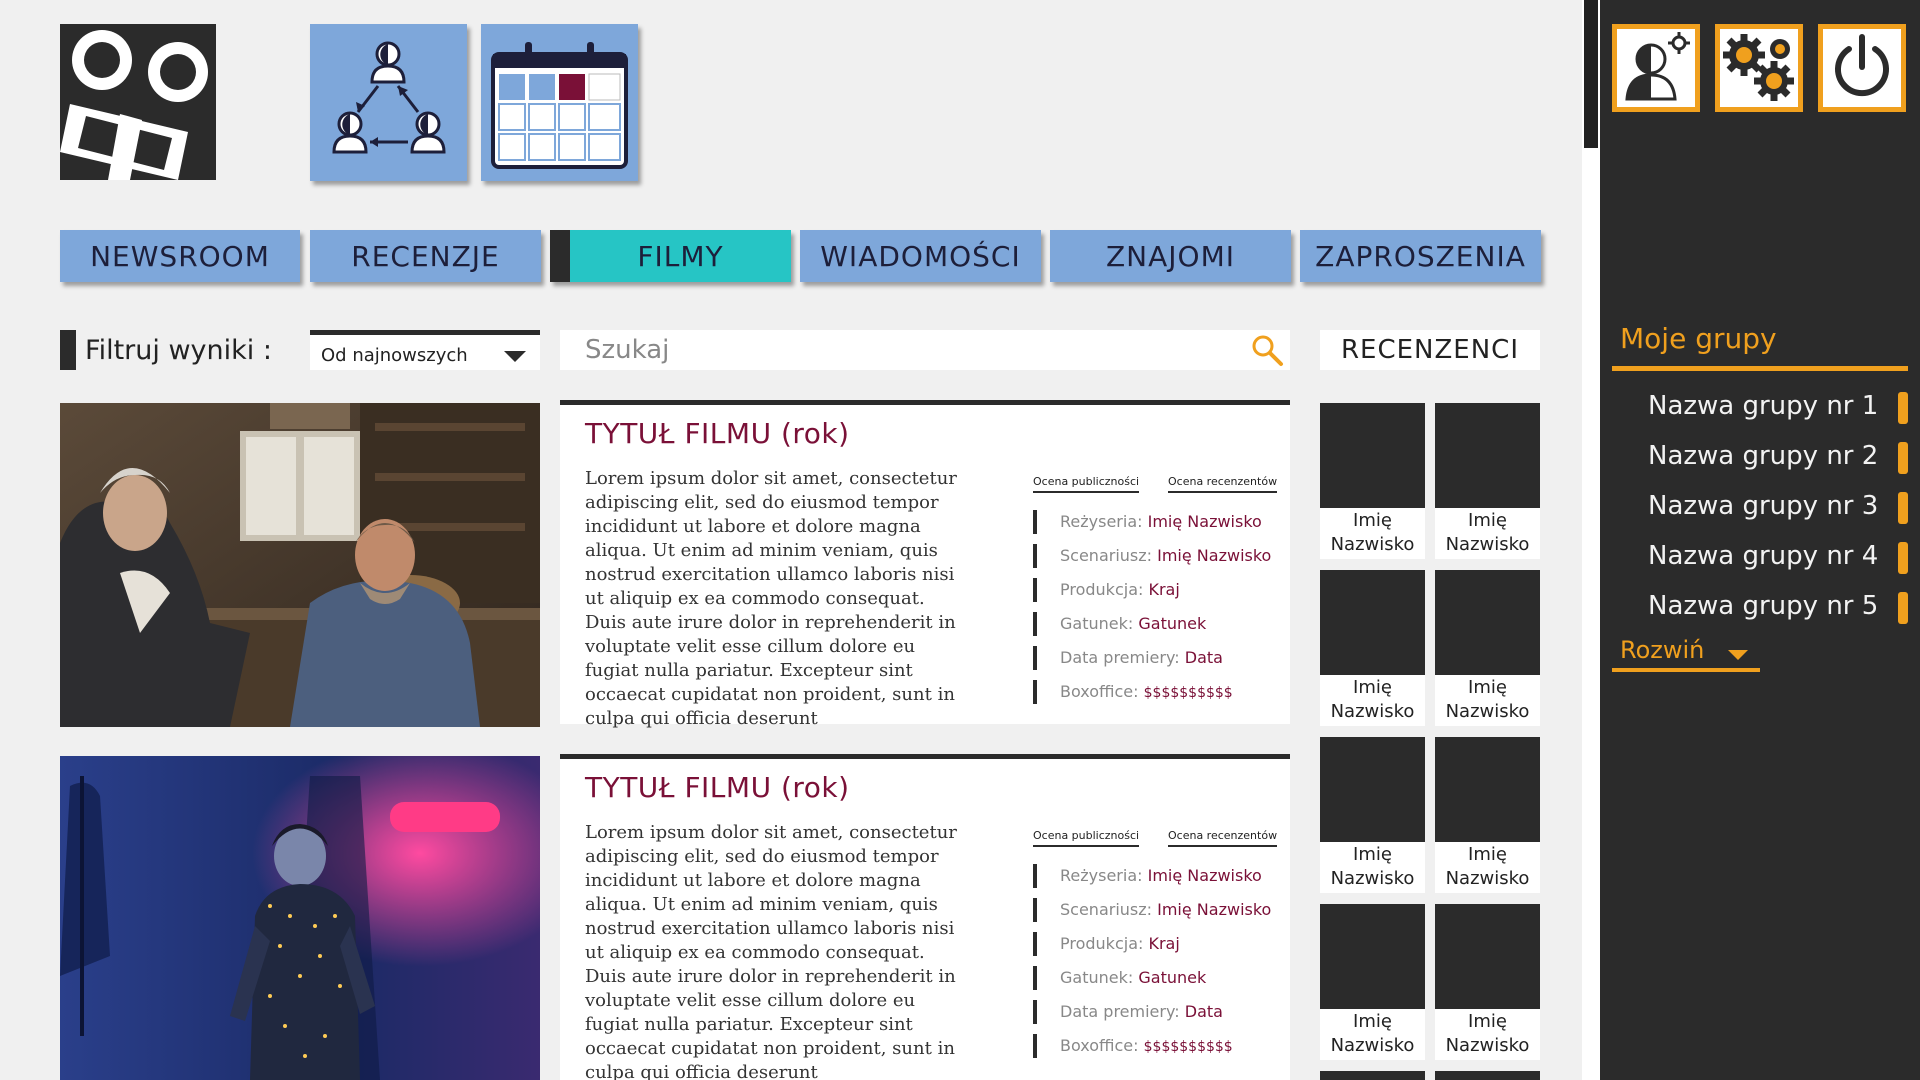 The width and height of the screenshot is (1920, 1080). I want to click on meta-key: Scenariusz:, so click(1106, 909).